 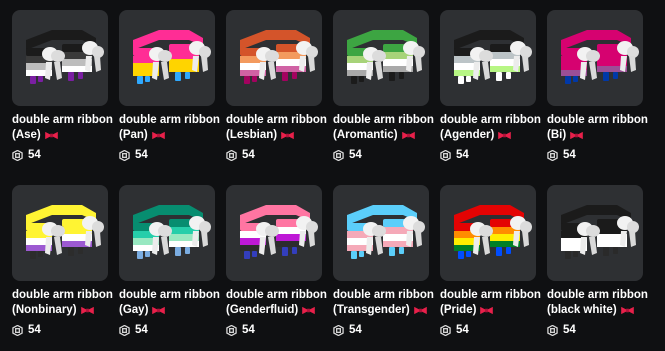 I want to click on catalog-item: double arm ribbon (Pride) 54, so click(x=490, y=265).